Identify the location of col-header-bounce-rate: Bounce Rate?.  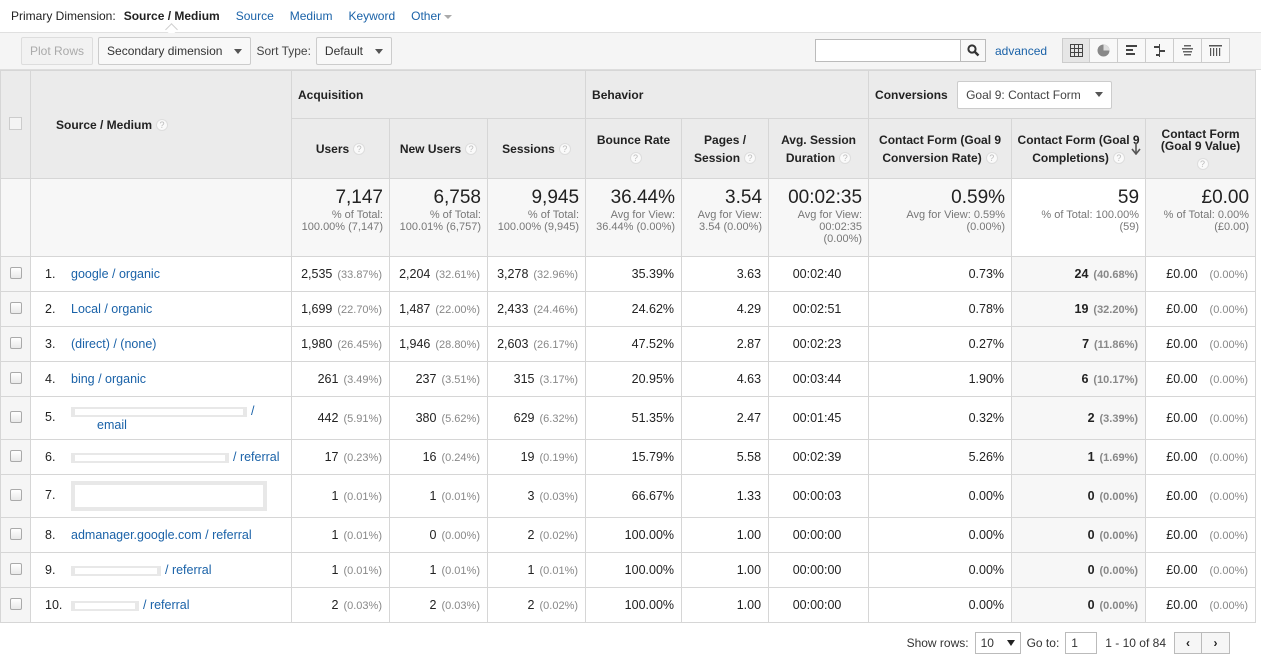
(634, 148).